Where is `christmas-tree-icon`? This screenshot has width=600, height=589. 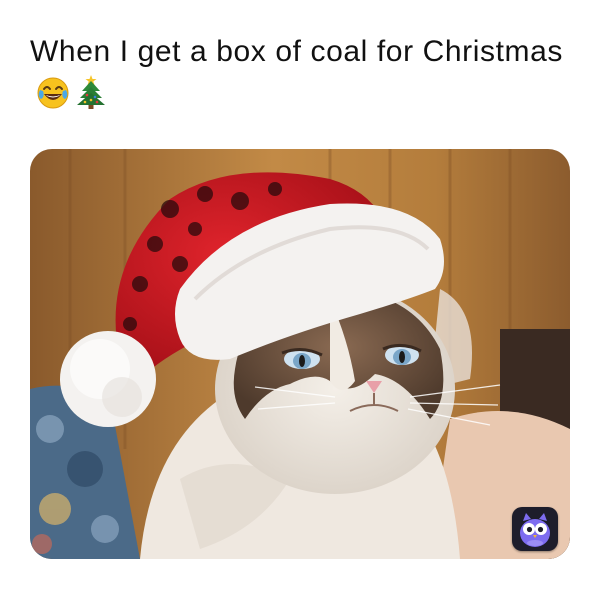
christmas-tree-icon is located at coordinates (91, 98).